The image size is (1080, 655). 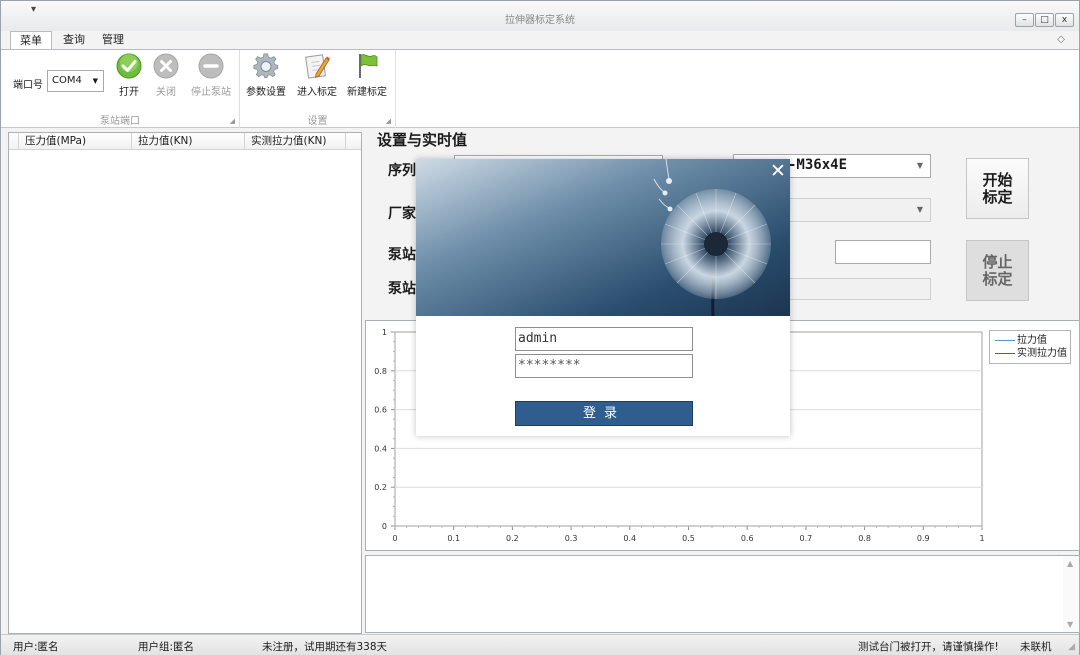 I want to click on vendor-label: 厂家, so click(x=402, y=214).